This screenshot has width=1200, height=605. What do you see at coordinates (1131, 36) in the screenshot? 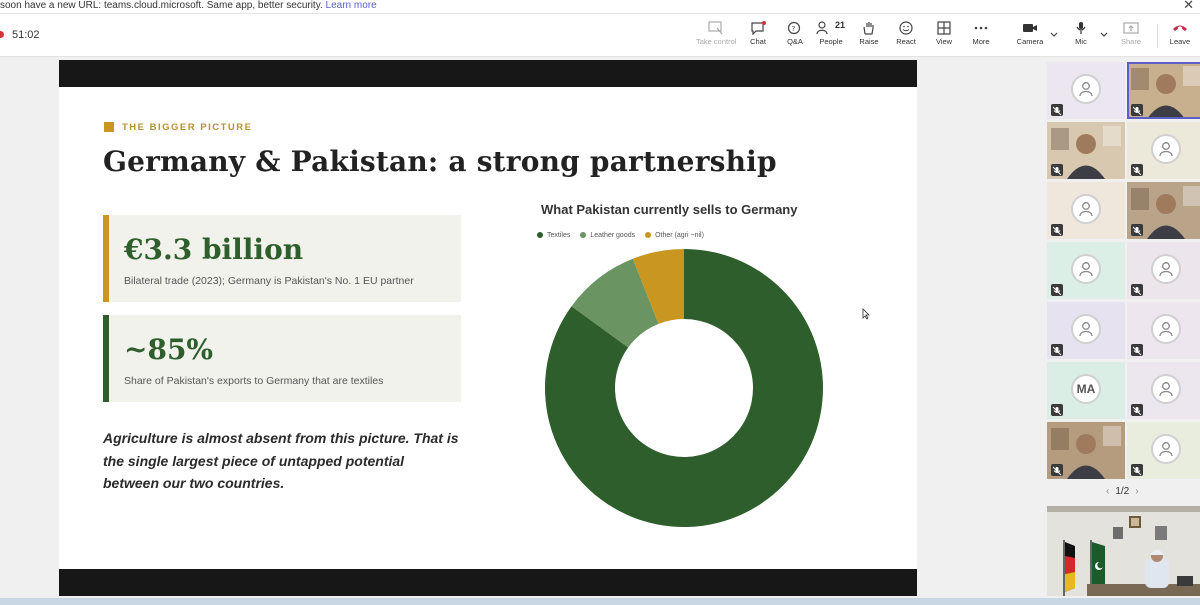
I see `share-button: Share` at bounding box center [1131, 36].